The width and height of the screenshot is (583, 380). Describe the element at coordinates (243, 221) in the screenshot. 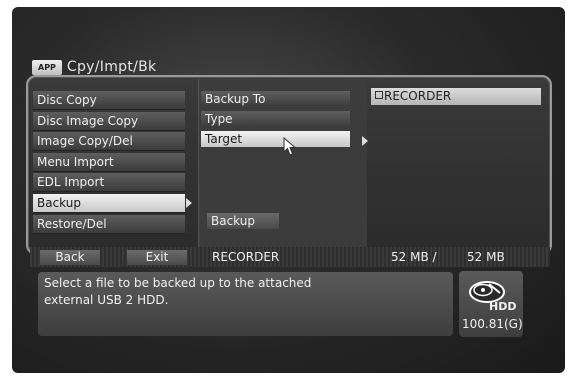

I see `backup-button: Backup` at that location.